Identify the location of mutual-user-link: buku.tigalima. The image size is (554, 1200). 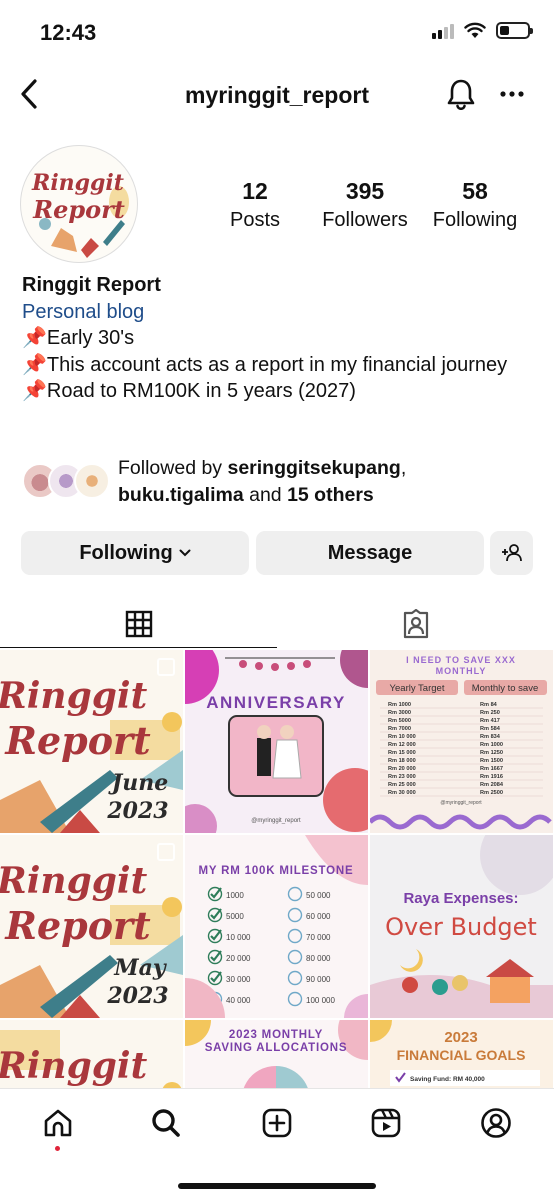
(181, 495).